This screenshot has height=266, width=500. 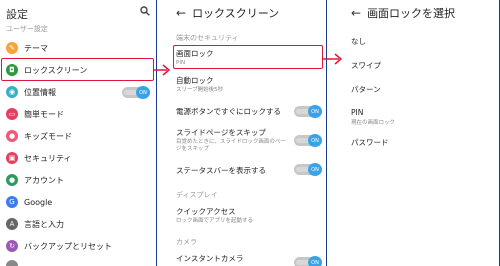 What do you see at coordinates (12, 114) in the screenshot?
I see `easy-mode-icon: ▭` at bounding box center [12, 114].